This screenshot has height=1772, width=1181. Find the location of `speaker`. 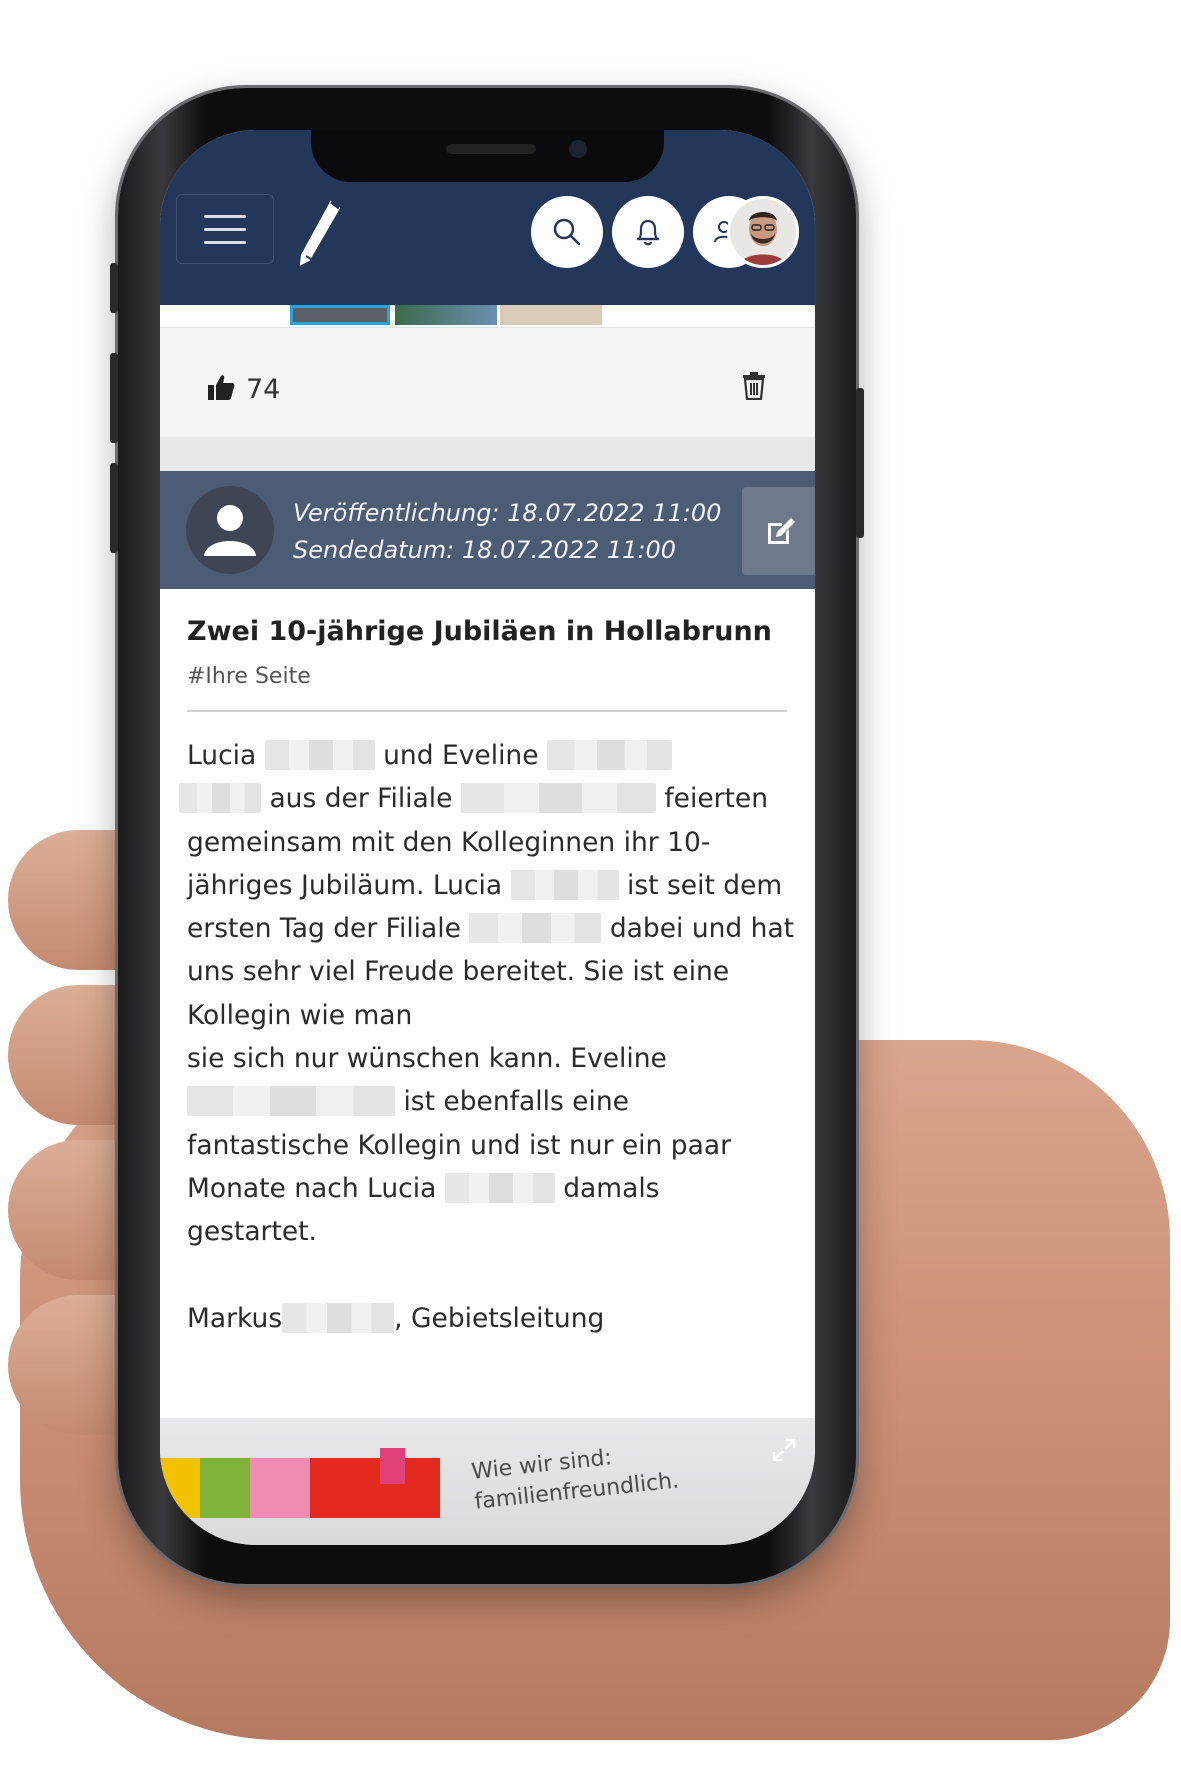

speaker is located at coordinates (491, 149).